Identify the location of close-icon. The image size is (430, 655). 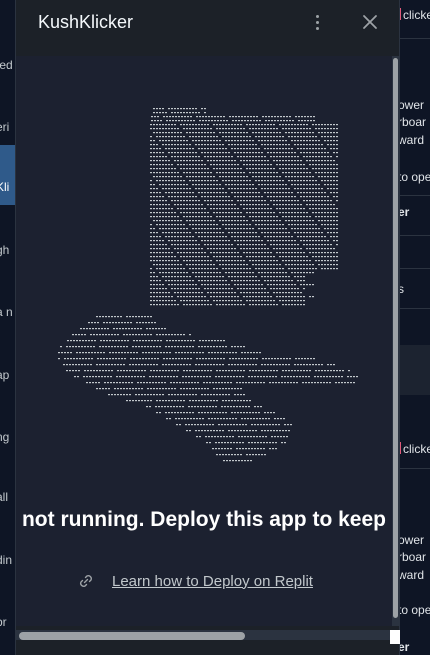
(370, 22).